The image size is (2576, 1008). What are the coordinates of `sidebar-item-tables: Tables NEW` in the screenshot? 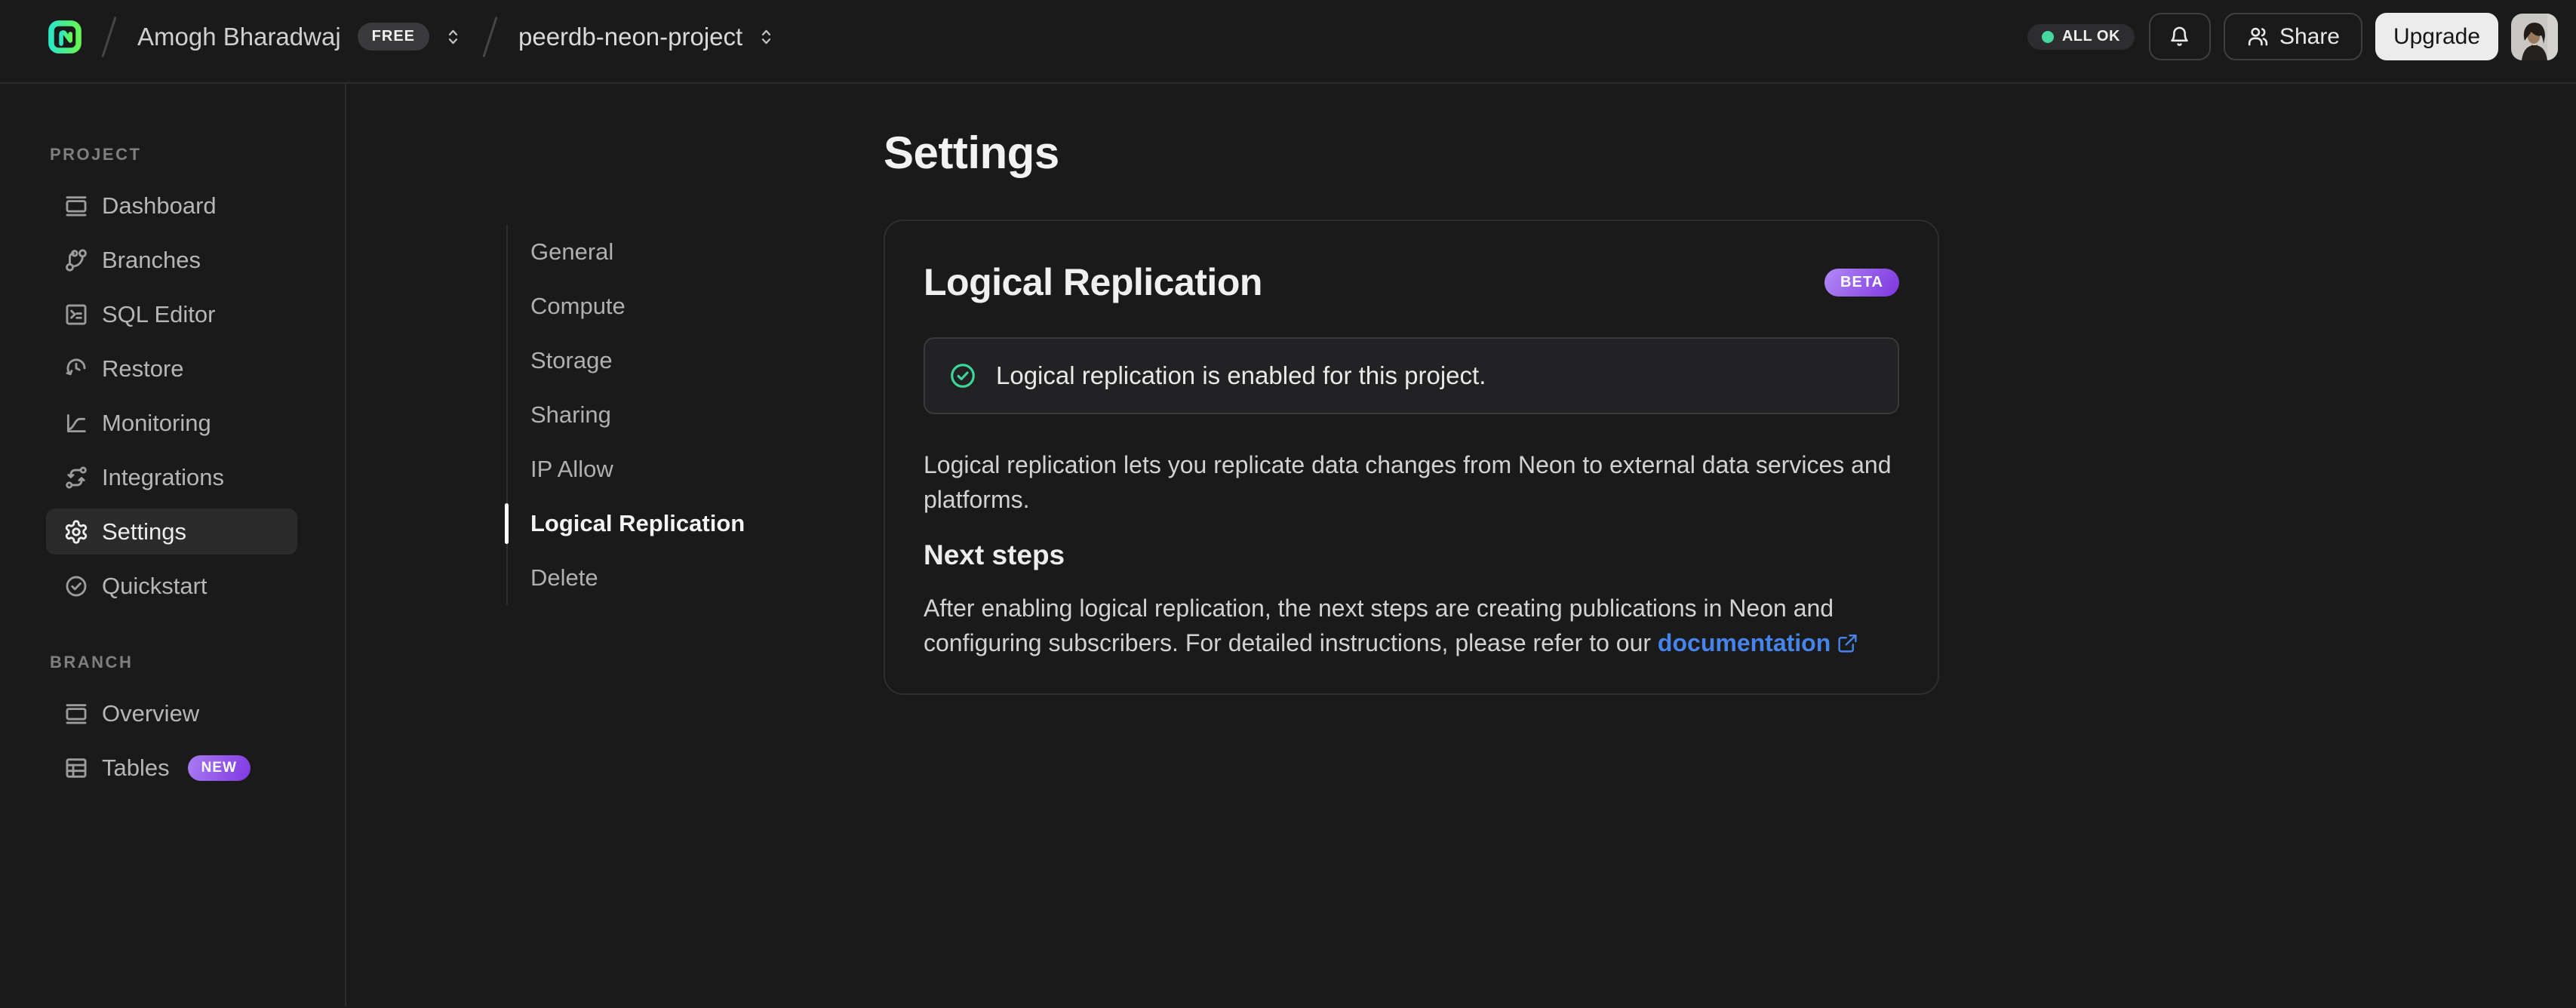 It's located at (171, 768).